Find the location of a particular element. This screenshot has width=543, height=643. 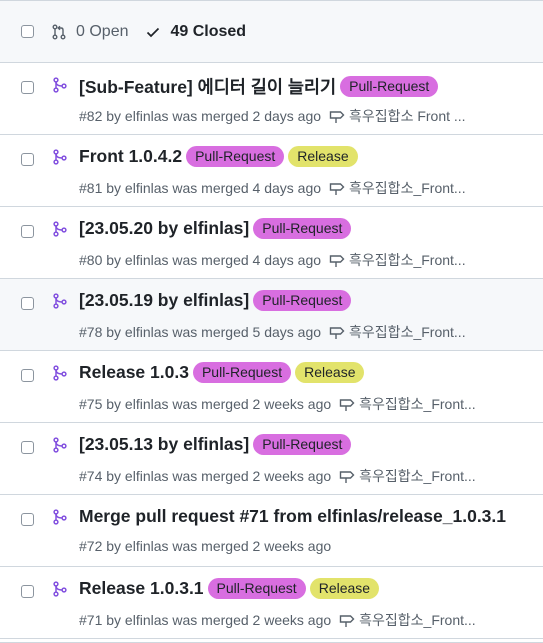

pull-request-icon is located at coordinates (59, 31).